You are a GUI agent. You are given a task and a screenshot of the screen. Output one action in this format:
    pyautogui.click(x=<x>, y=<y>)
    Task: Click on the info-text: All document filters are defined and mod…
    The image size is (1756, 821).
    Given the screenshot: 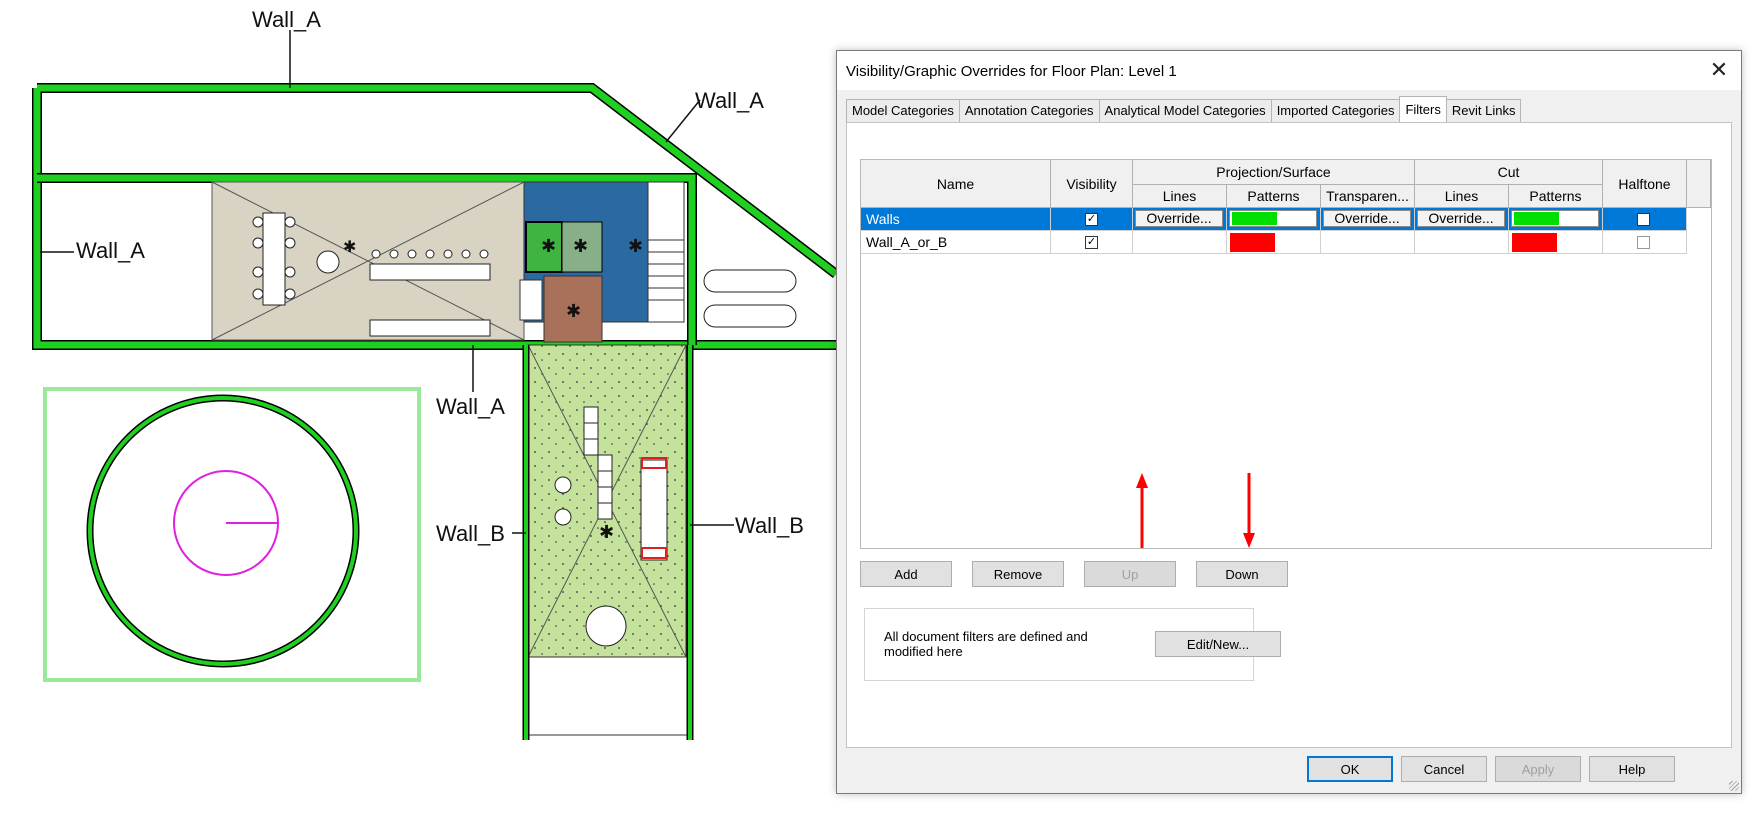 What is the action you would take?
    pyautogui.click(x=986, y=644)
    